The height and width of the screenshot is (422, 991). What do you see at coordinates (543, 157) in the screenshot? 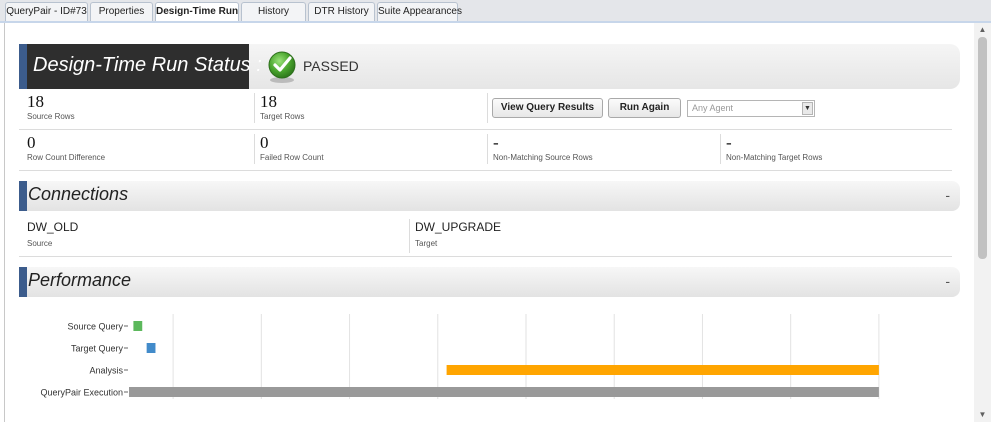
I see `non-matching-source-rows-label: Non-Matching Source Rows` at bounding box center [543, 157].